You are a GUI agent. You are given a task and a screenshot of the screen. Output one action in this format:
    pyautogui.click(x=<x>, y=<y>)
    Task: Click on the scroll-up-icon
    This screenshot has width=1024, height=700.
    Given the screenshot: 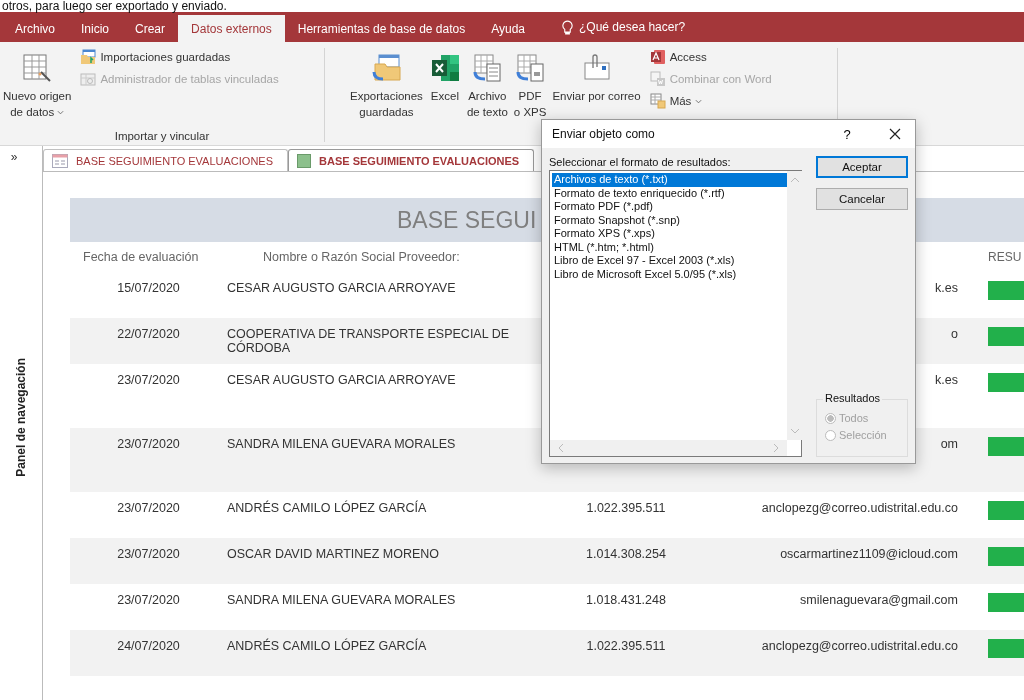 What is the action you would take?
    pyautogui.click(x=795, y=180)
    